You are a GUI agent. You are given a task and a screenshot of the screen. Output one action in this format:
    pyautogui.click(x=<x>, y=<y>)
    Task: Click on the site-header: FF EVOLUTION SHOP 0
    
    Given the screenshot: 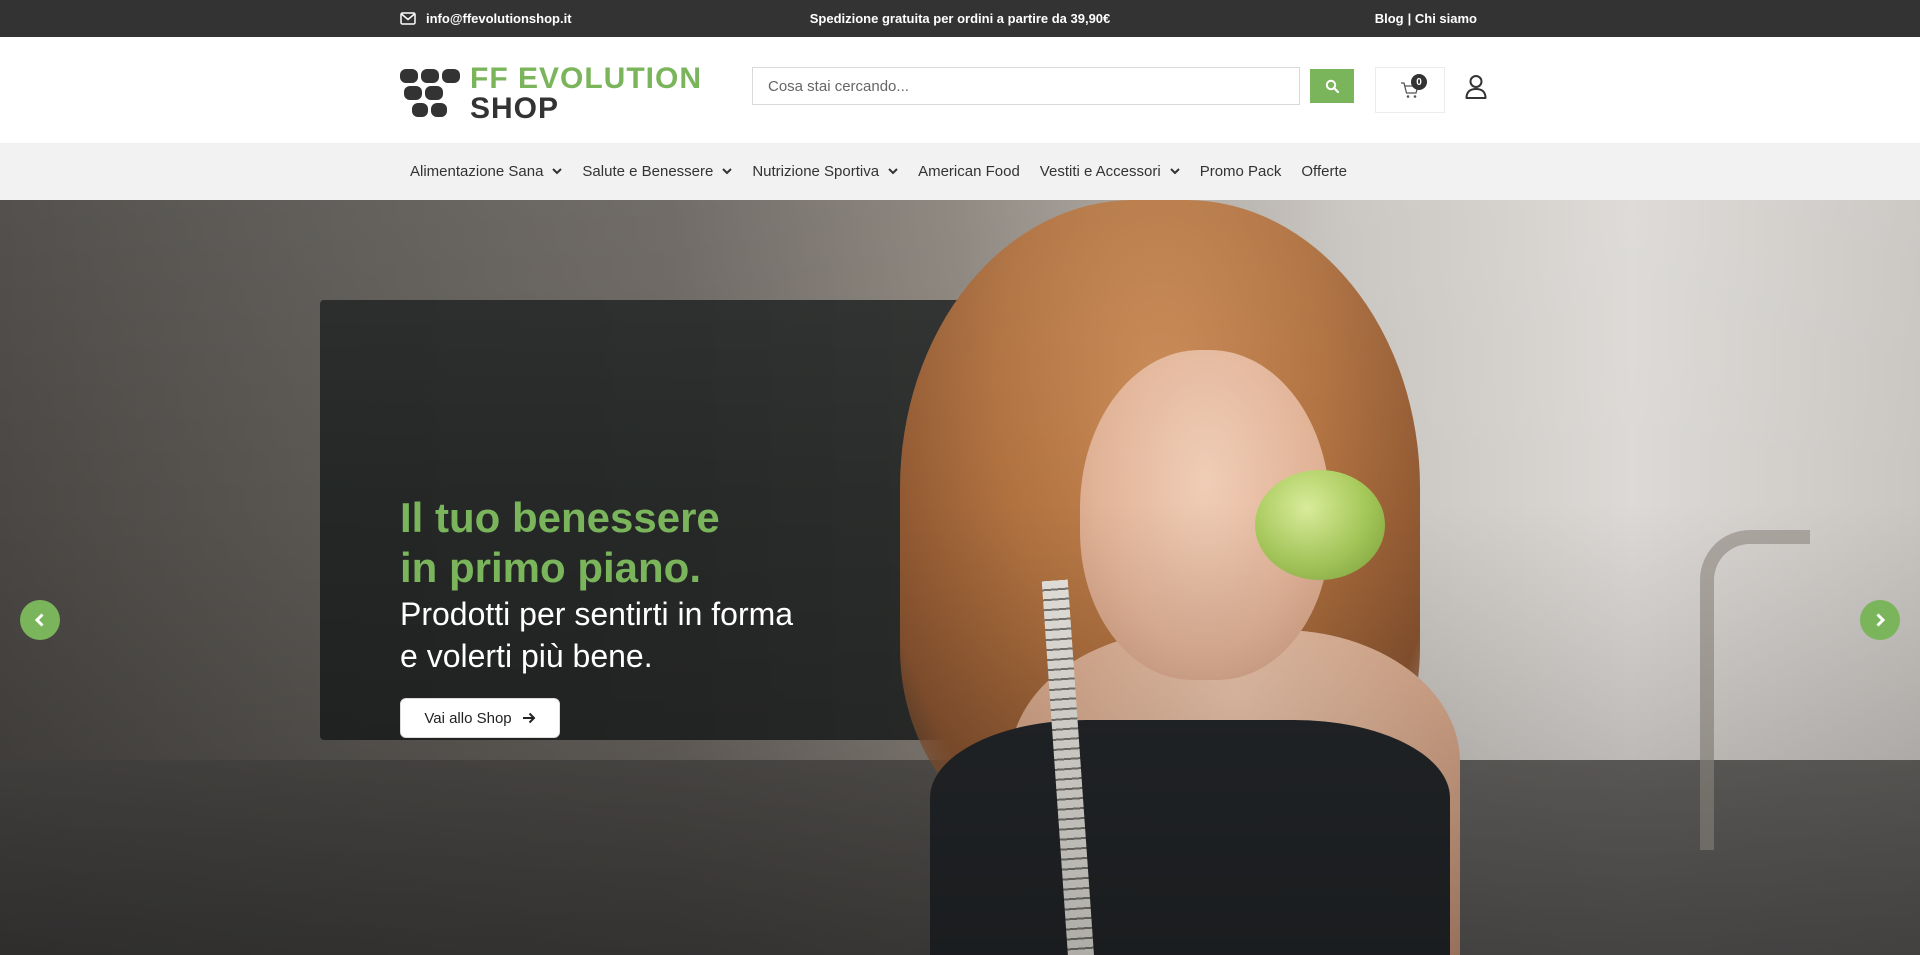 What is the action you would take?
    pyautogui.click(x=960, y=90)
    